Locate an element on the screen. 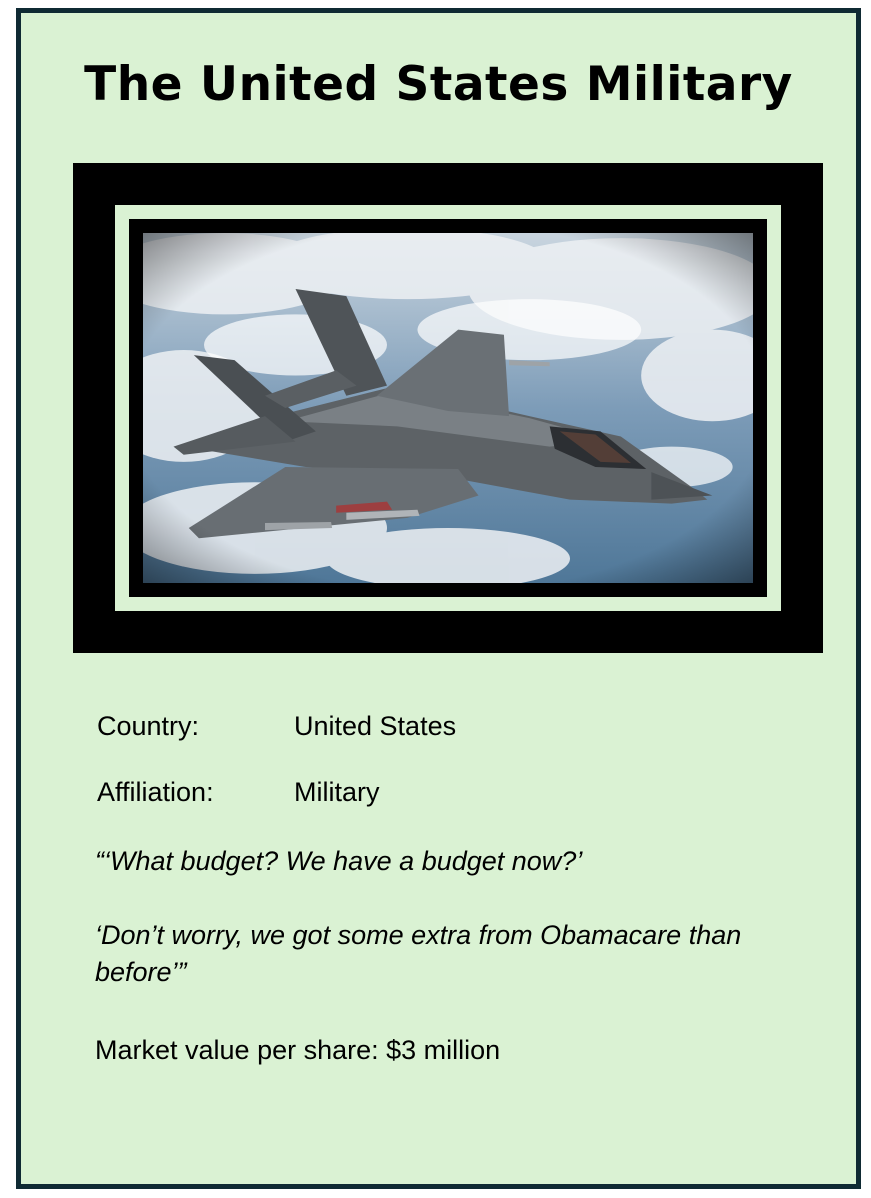  market-value: Market value per share: $3 million is located at coordinates (298, 1050).